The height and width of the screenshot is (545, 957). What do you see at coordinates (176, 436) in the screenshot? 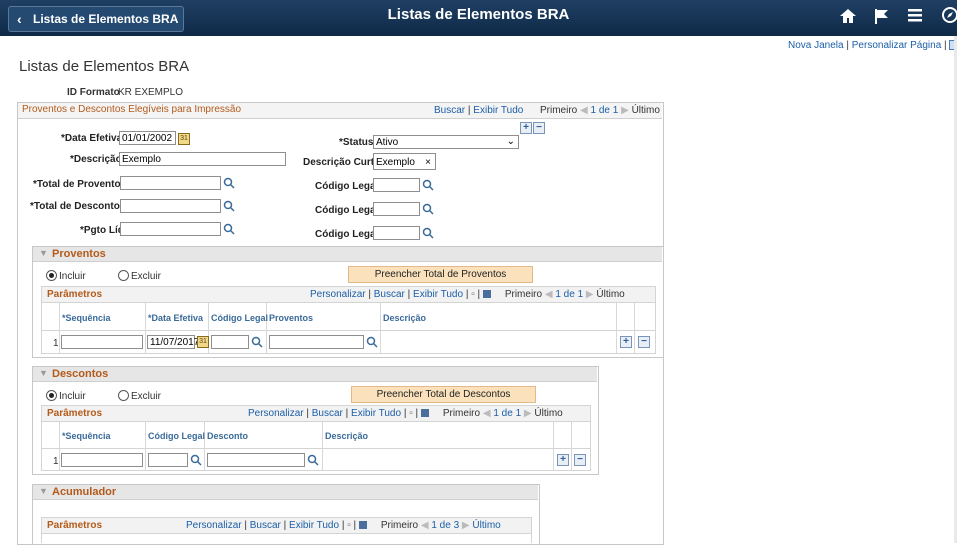
I see `col-legal-code: Código Legal` at bounding box center [176, 436].